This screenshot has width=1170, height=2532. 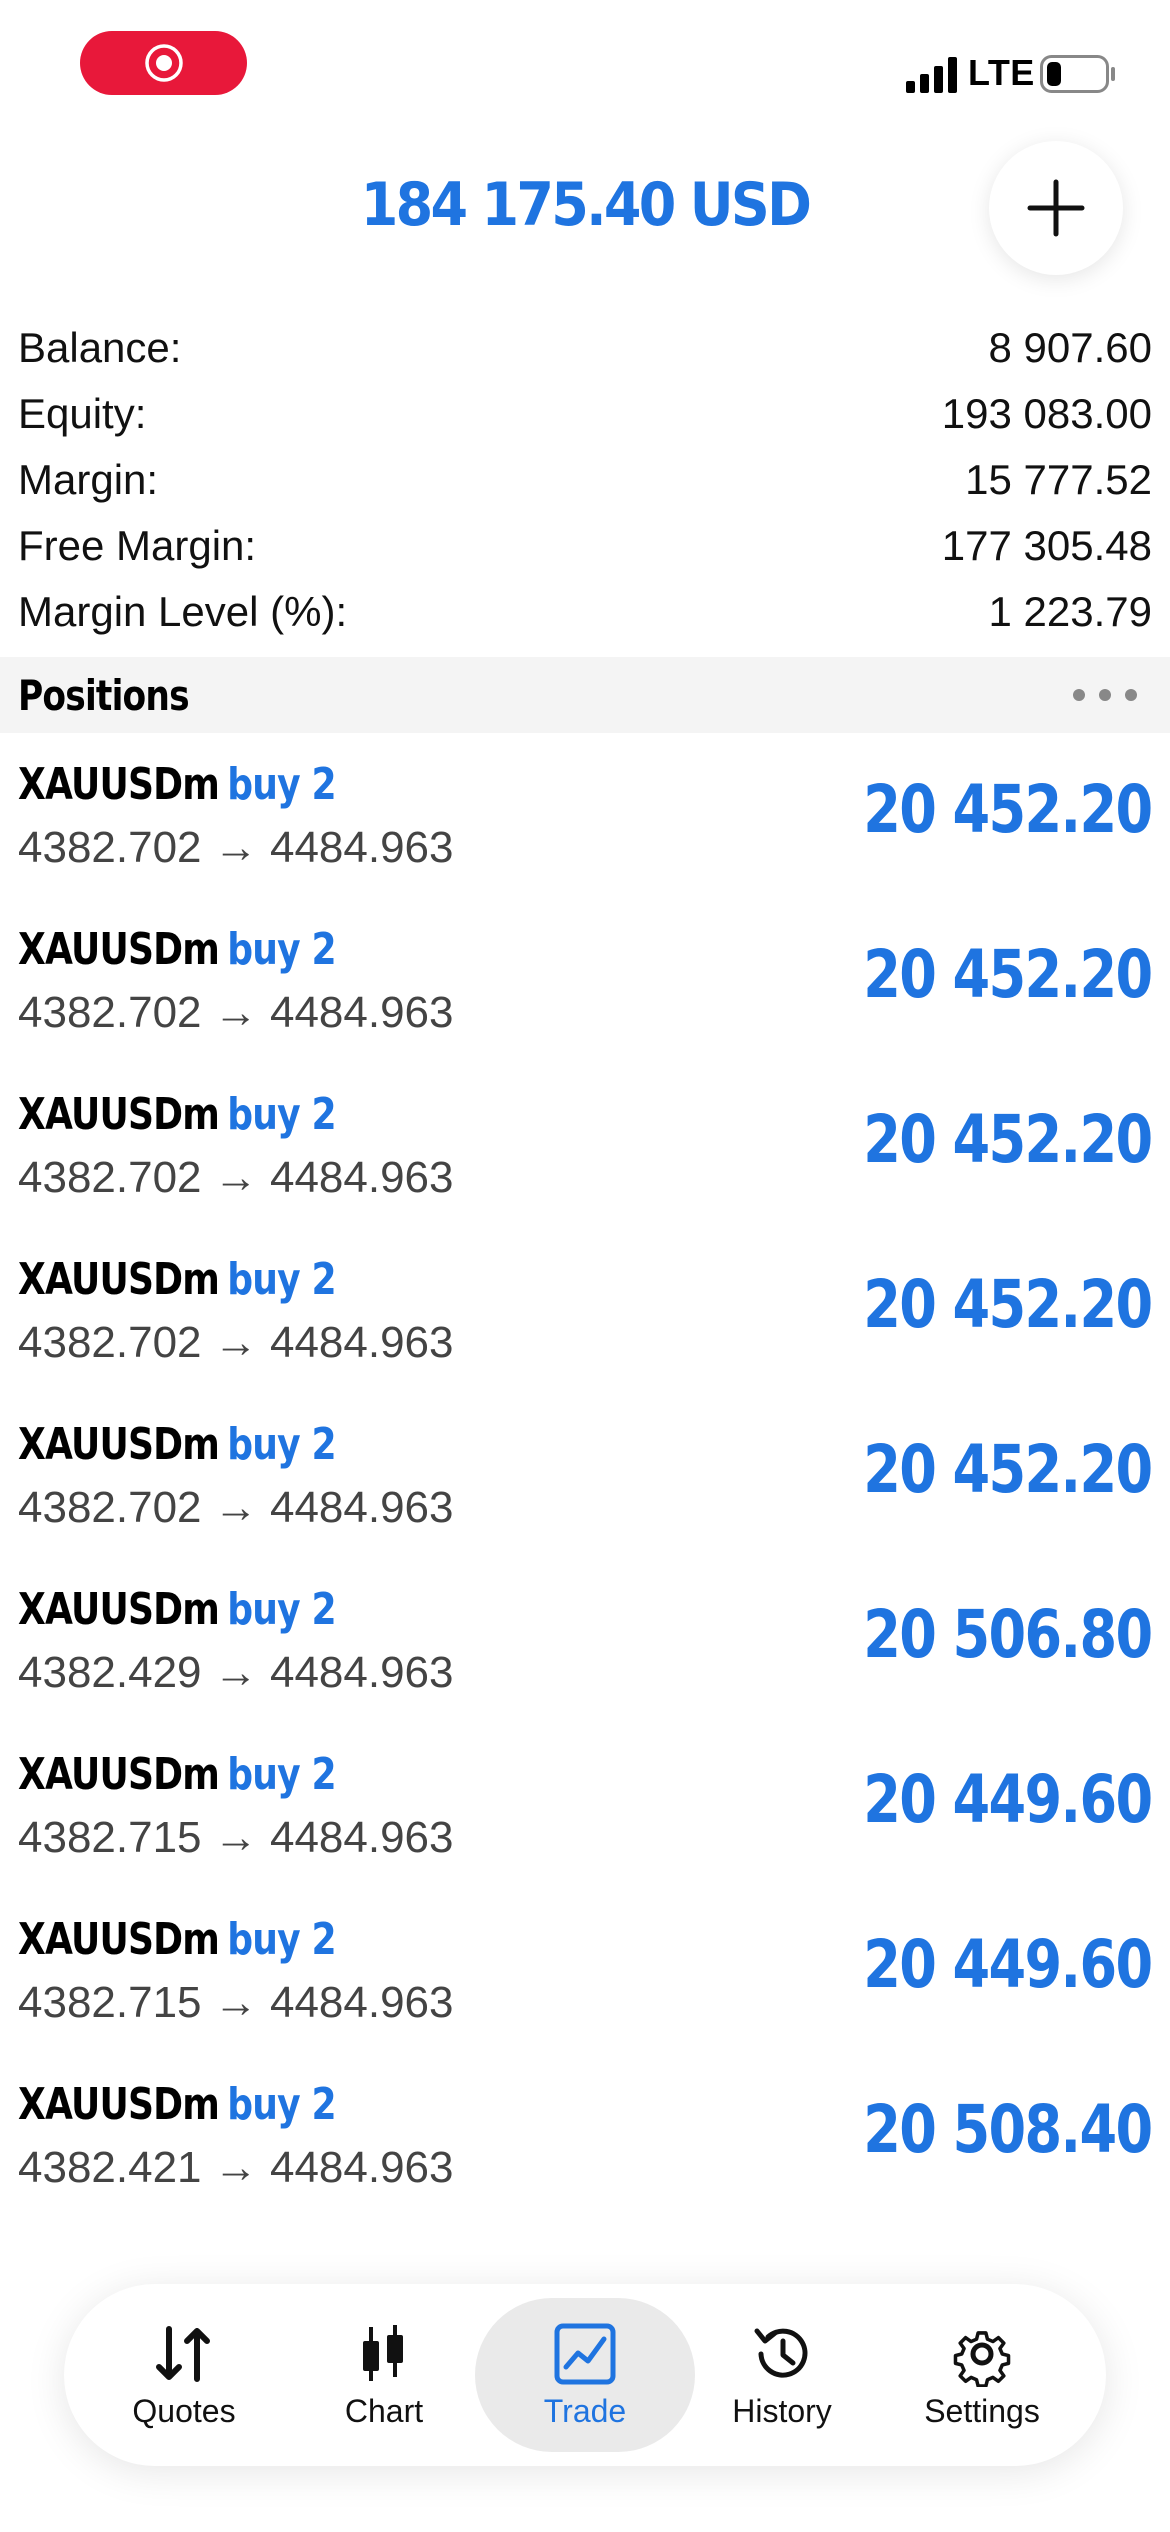 What do you see at coordinates (585, 414) in the screenshot?
I see `summary-row: Equity: 193 083.00` at bounding box center [585, 414].